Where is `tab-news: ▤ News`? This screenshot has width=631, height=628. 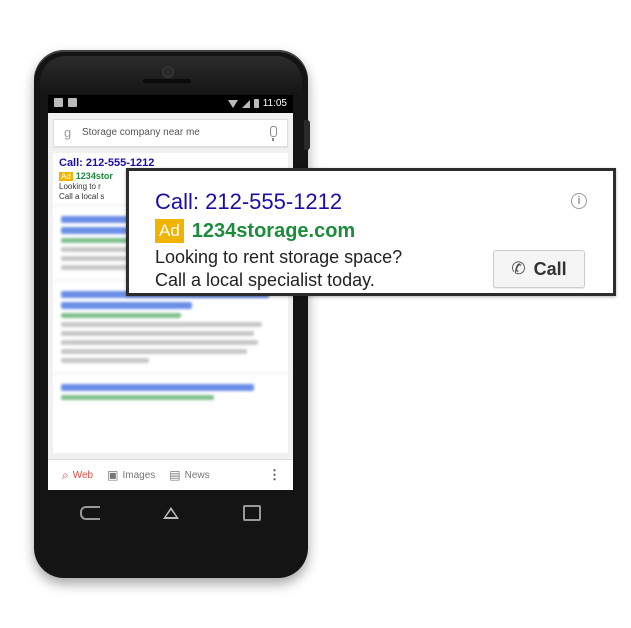 tab-news: ▤ News is located at coordinates (189, 475).